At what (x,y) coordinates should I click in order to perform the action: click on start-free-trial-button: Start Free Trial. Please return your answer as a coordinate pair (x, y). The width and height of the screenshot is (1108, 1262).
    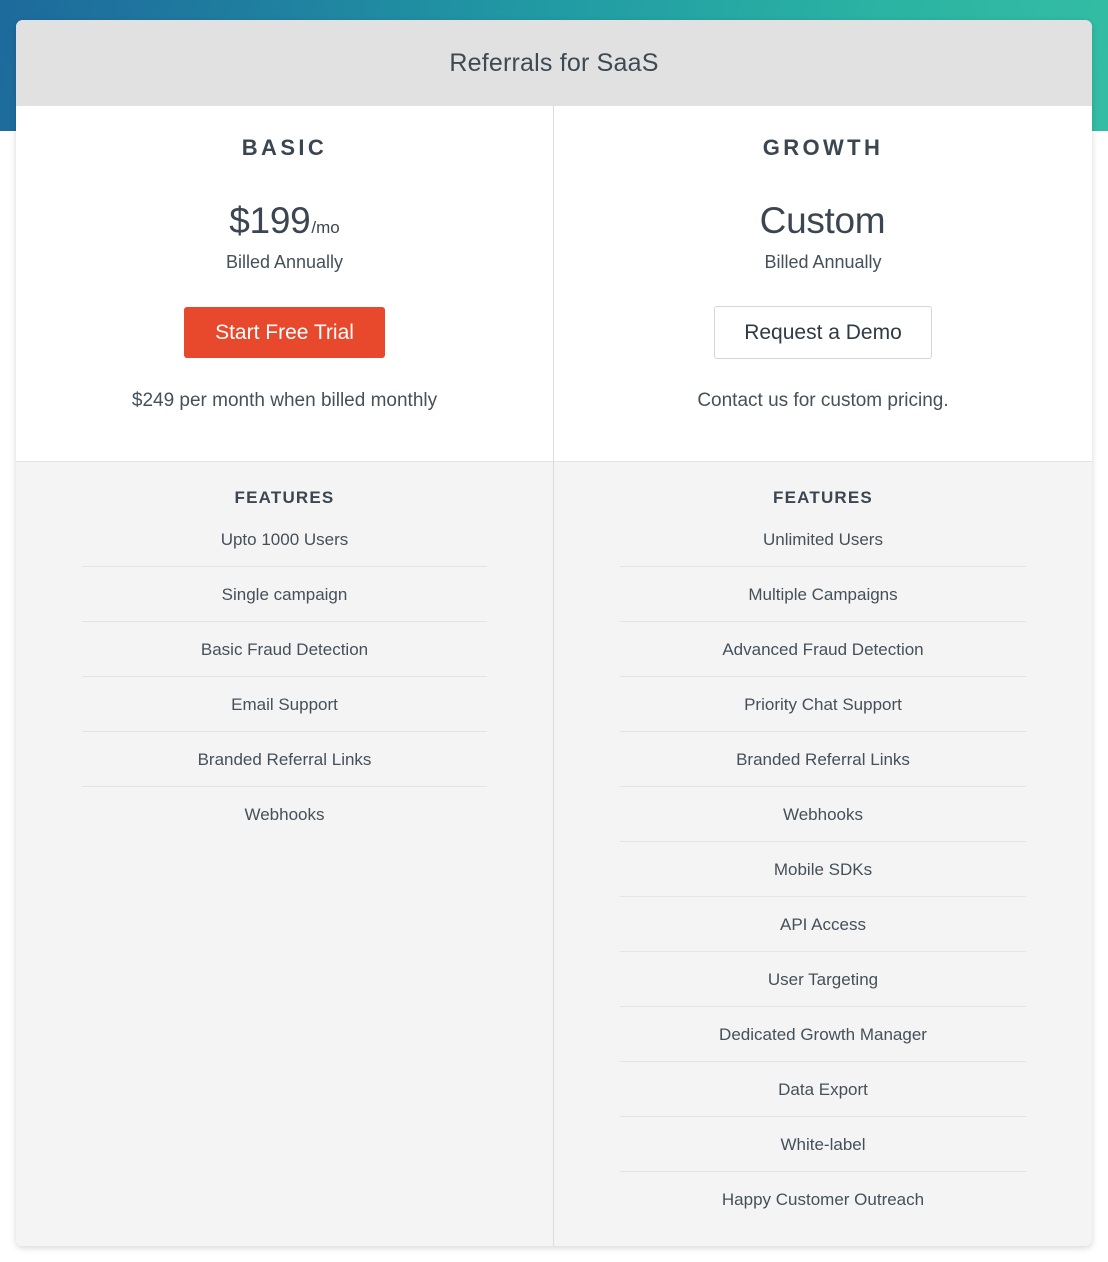
    Looking at the image, I should click on (284, 332).